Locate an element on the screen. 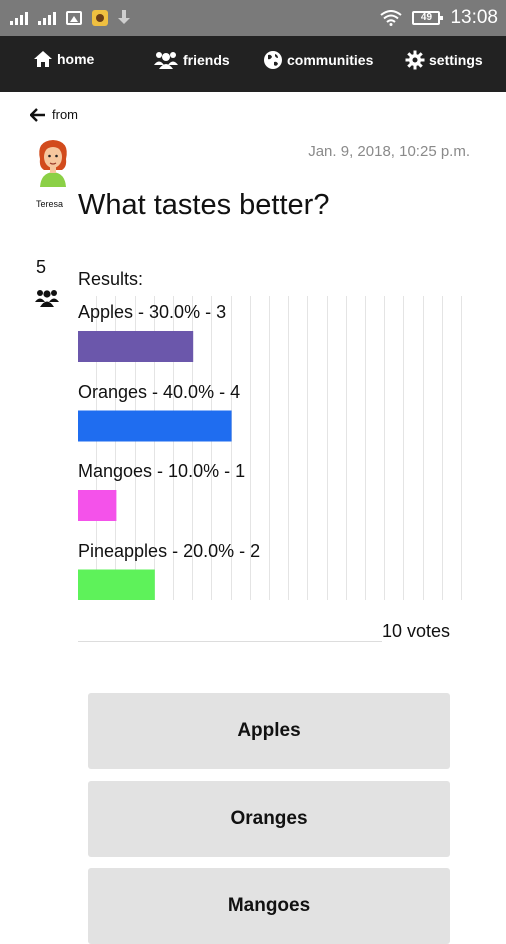  nav-home: home is located at coordinates (63, 59).